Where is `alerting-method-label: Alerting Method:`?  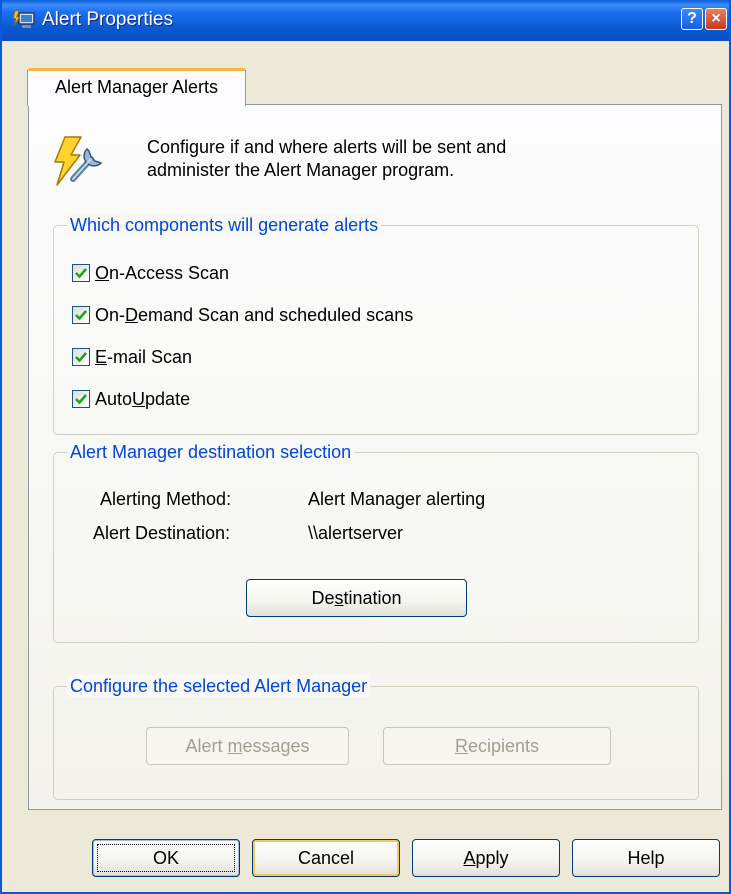 alerting-method-label: Alerting Method: is located at coordinates (166, 499).